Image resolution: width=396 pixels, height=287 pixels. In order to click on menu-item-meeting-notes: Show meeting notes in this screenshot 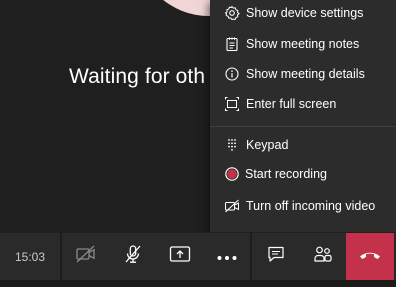, I will do `click(303, 44)`.